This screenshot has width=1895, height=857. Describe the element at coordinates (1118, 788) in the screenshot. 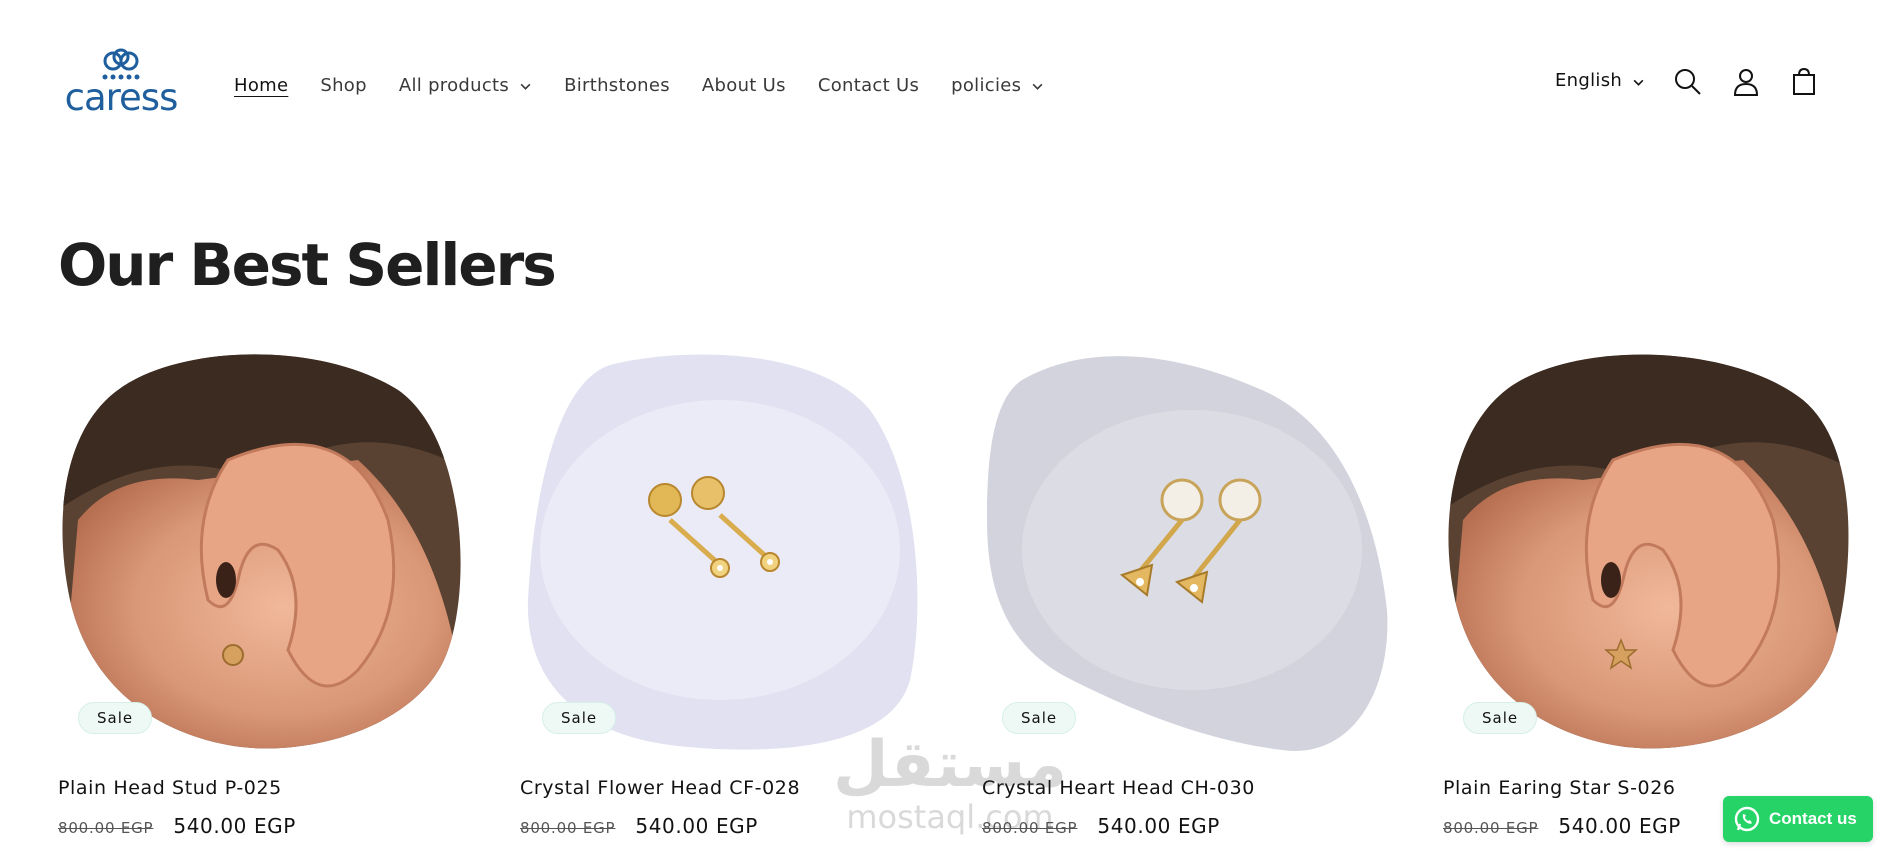

I see `product-title: Crystal Heart Head CH-030` at that location.